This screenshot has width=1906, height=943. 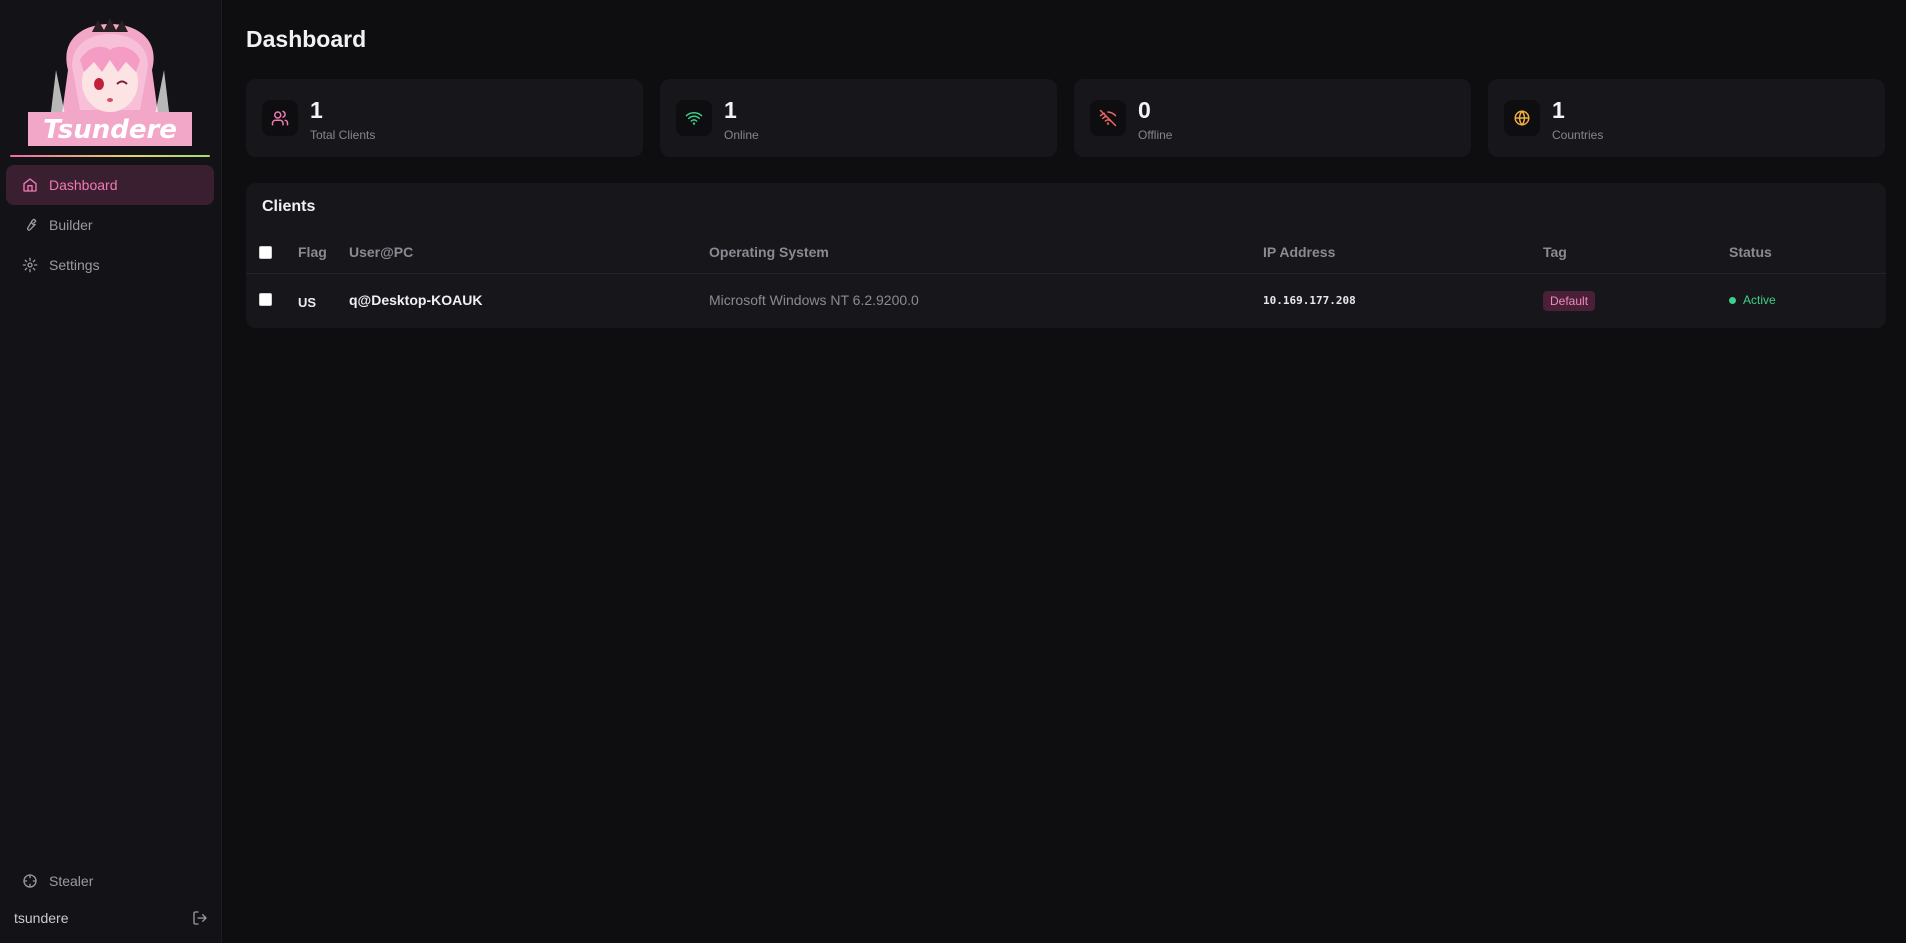 I want to click on globe-icon, so click(x=1522, y=118).